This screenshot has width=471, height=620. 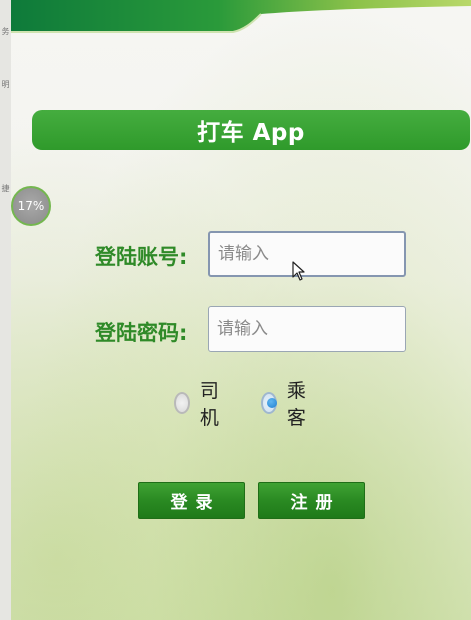 I want to click on register-button: 注册, so click(x=311, y=500).